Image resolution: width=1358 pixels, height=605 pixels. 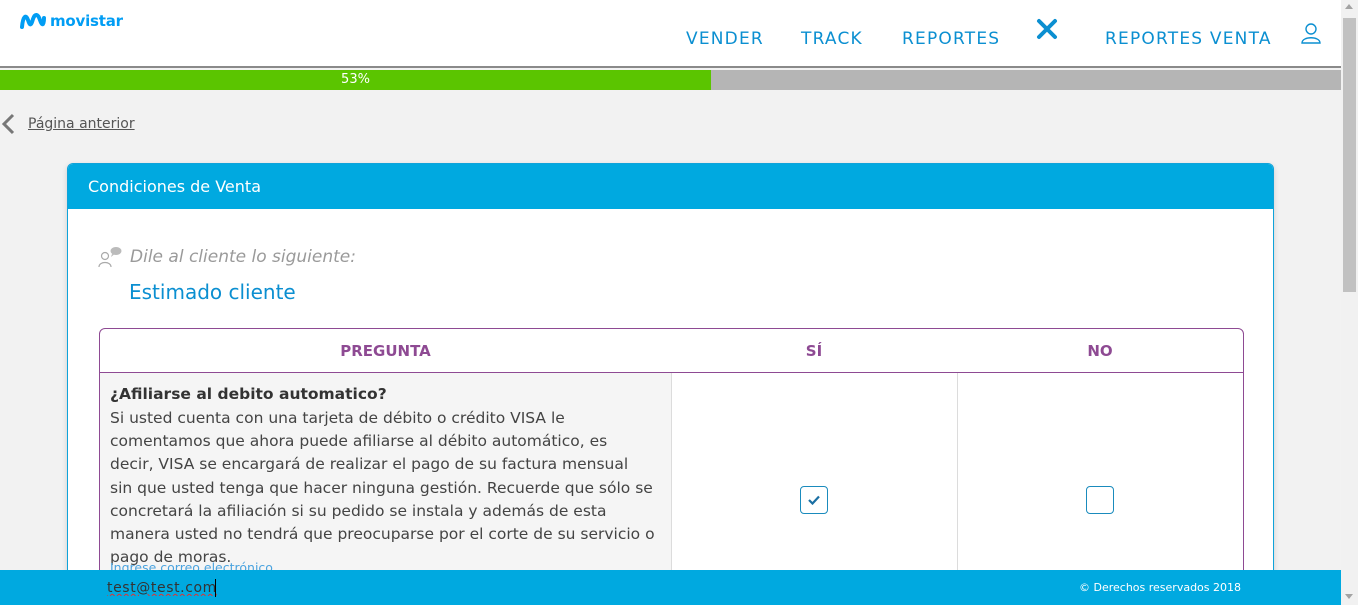 I want to click on say-label: Dile al cliente lo siguiente:, so click(x=243, y=257).